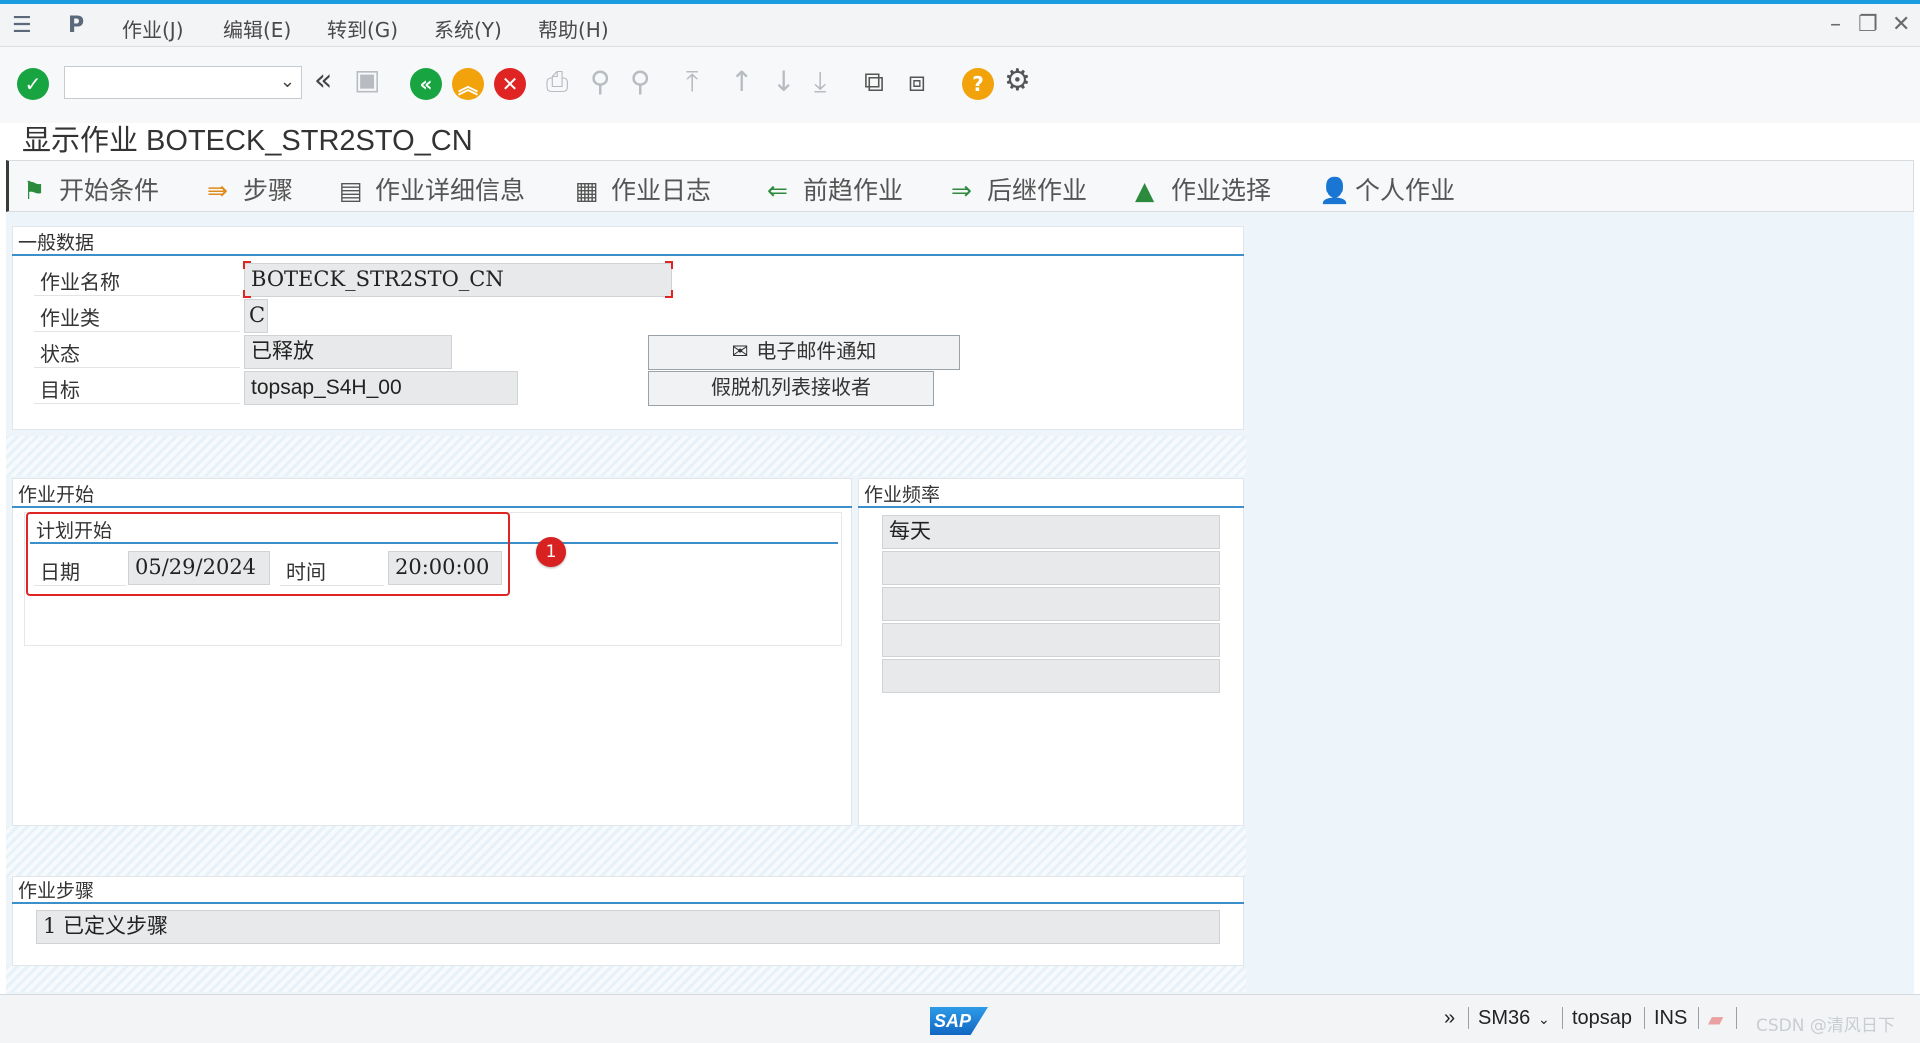 This screenshot has height=1043, width=1920. I want to click on predecessor-icon: ⇐, so click(777, 190).